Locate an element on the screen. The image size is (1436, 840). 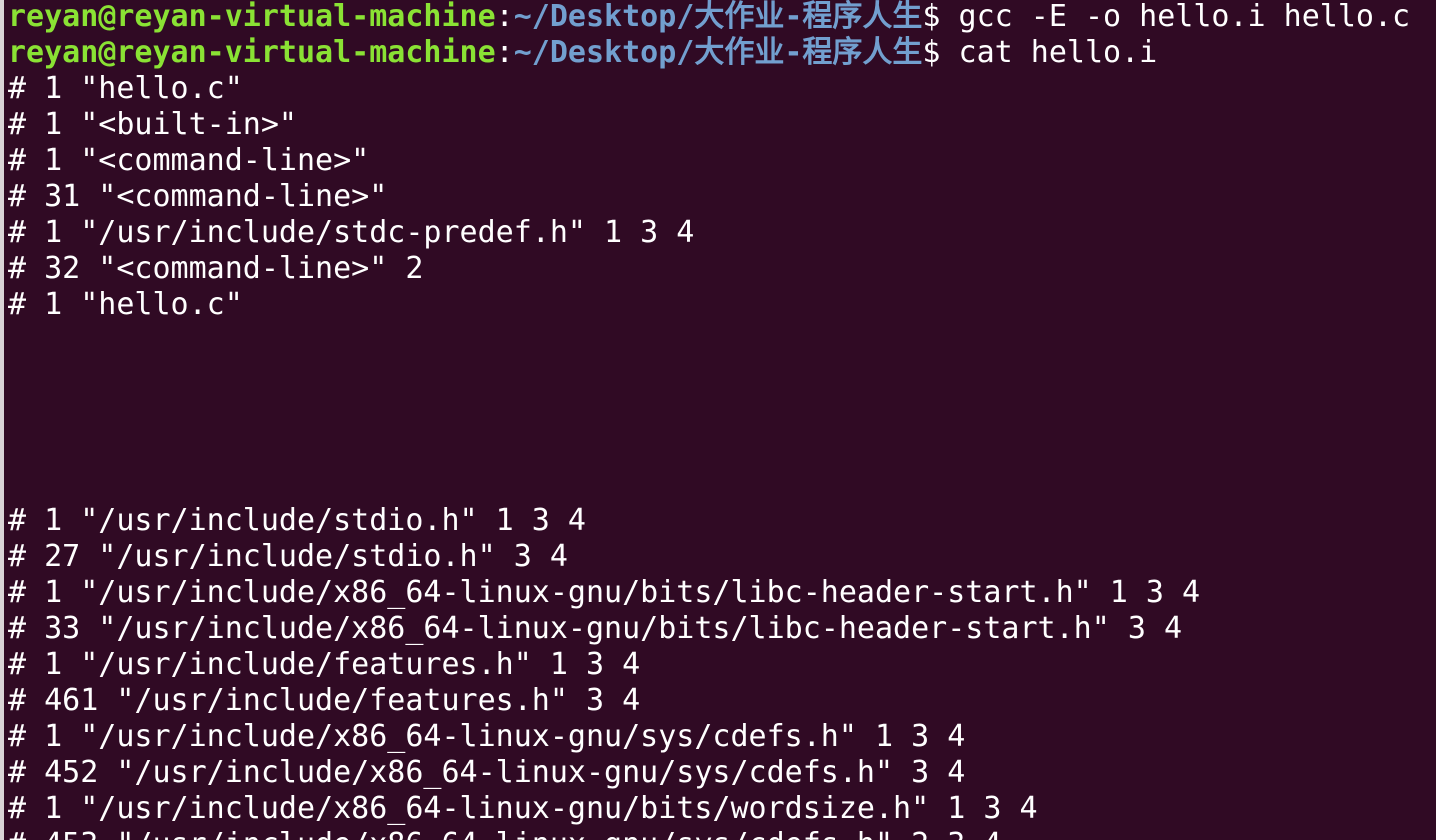
command-text: gcc -E -o hello.i hello.c is located at coordinates (1184, 17).